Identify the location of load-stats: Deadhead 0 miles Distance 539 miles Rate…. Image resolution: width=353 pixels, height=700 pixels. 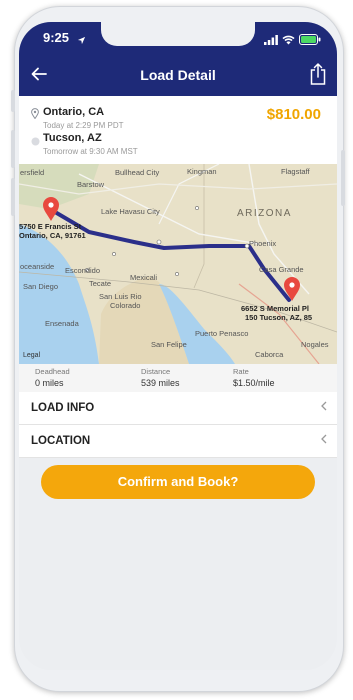
(178, 378).